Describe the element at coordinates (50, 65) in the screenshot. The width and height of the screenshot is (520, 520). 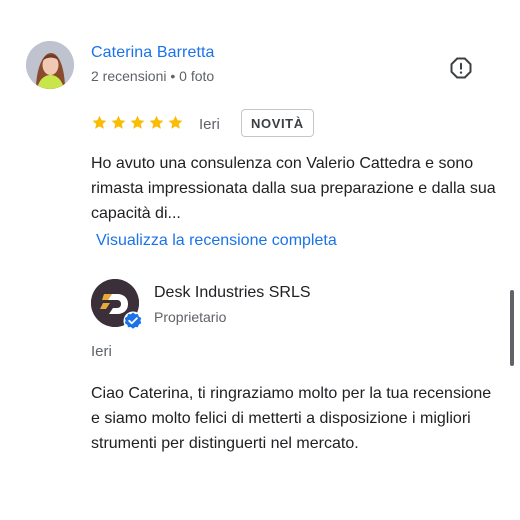
I see `reviewer-avatar` at that location.